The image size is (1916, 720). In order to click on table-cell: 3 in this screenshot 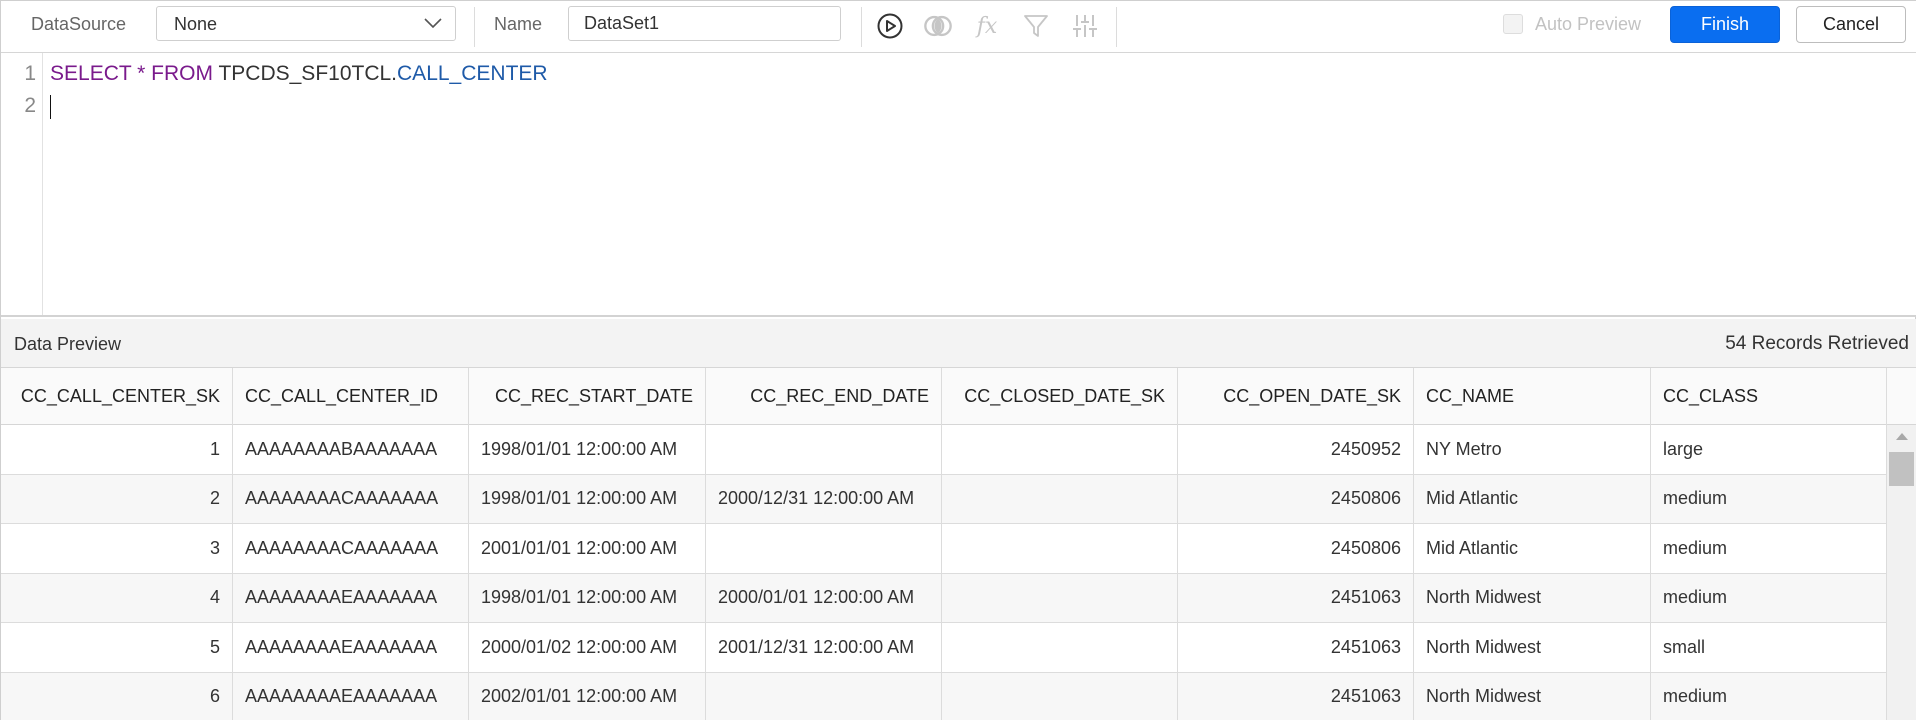, I will do `click(117, 548)`.